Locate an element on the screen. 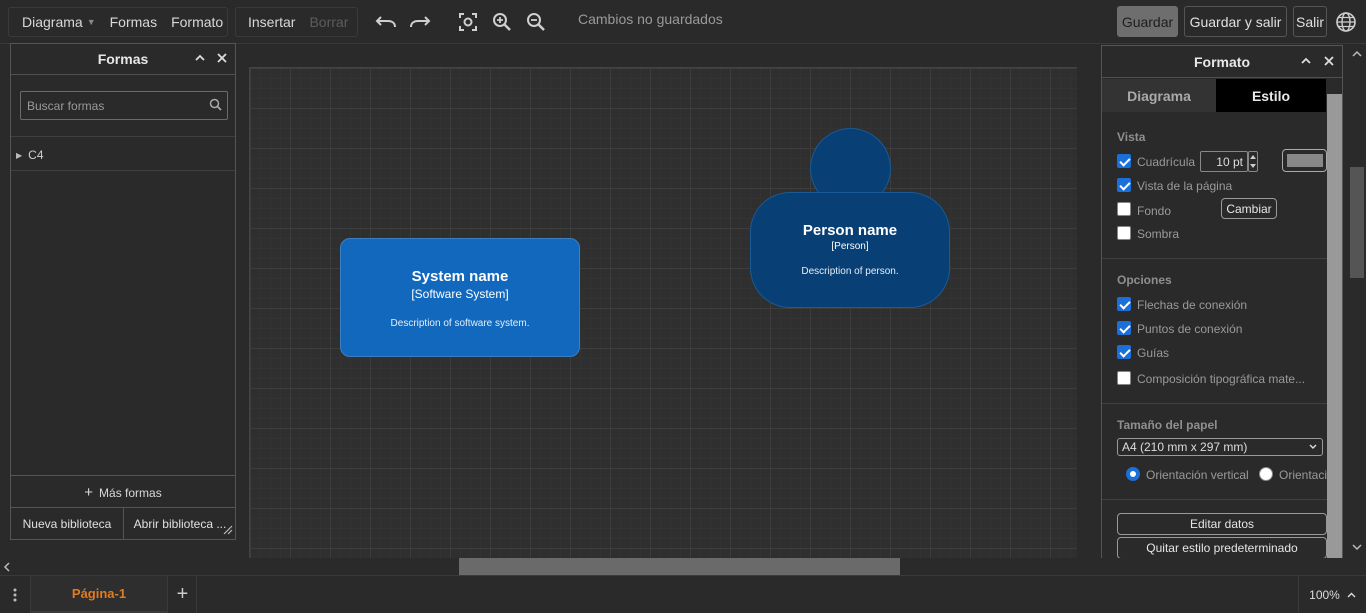  zoom-menu: 100% is located at coordinates (1332, 594).